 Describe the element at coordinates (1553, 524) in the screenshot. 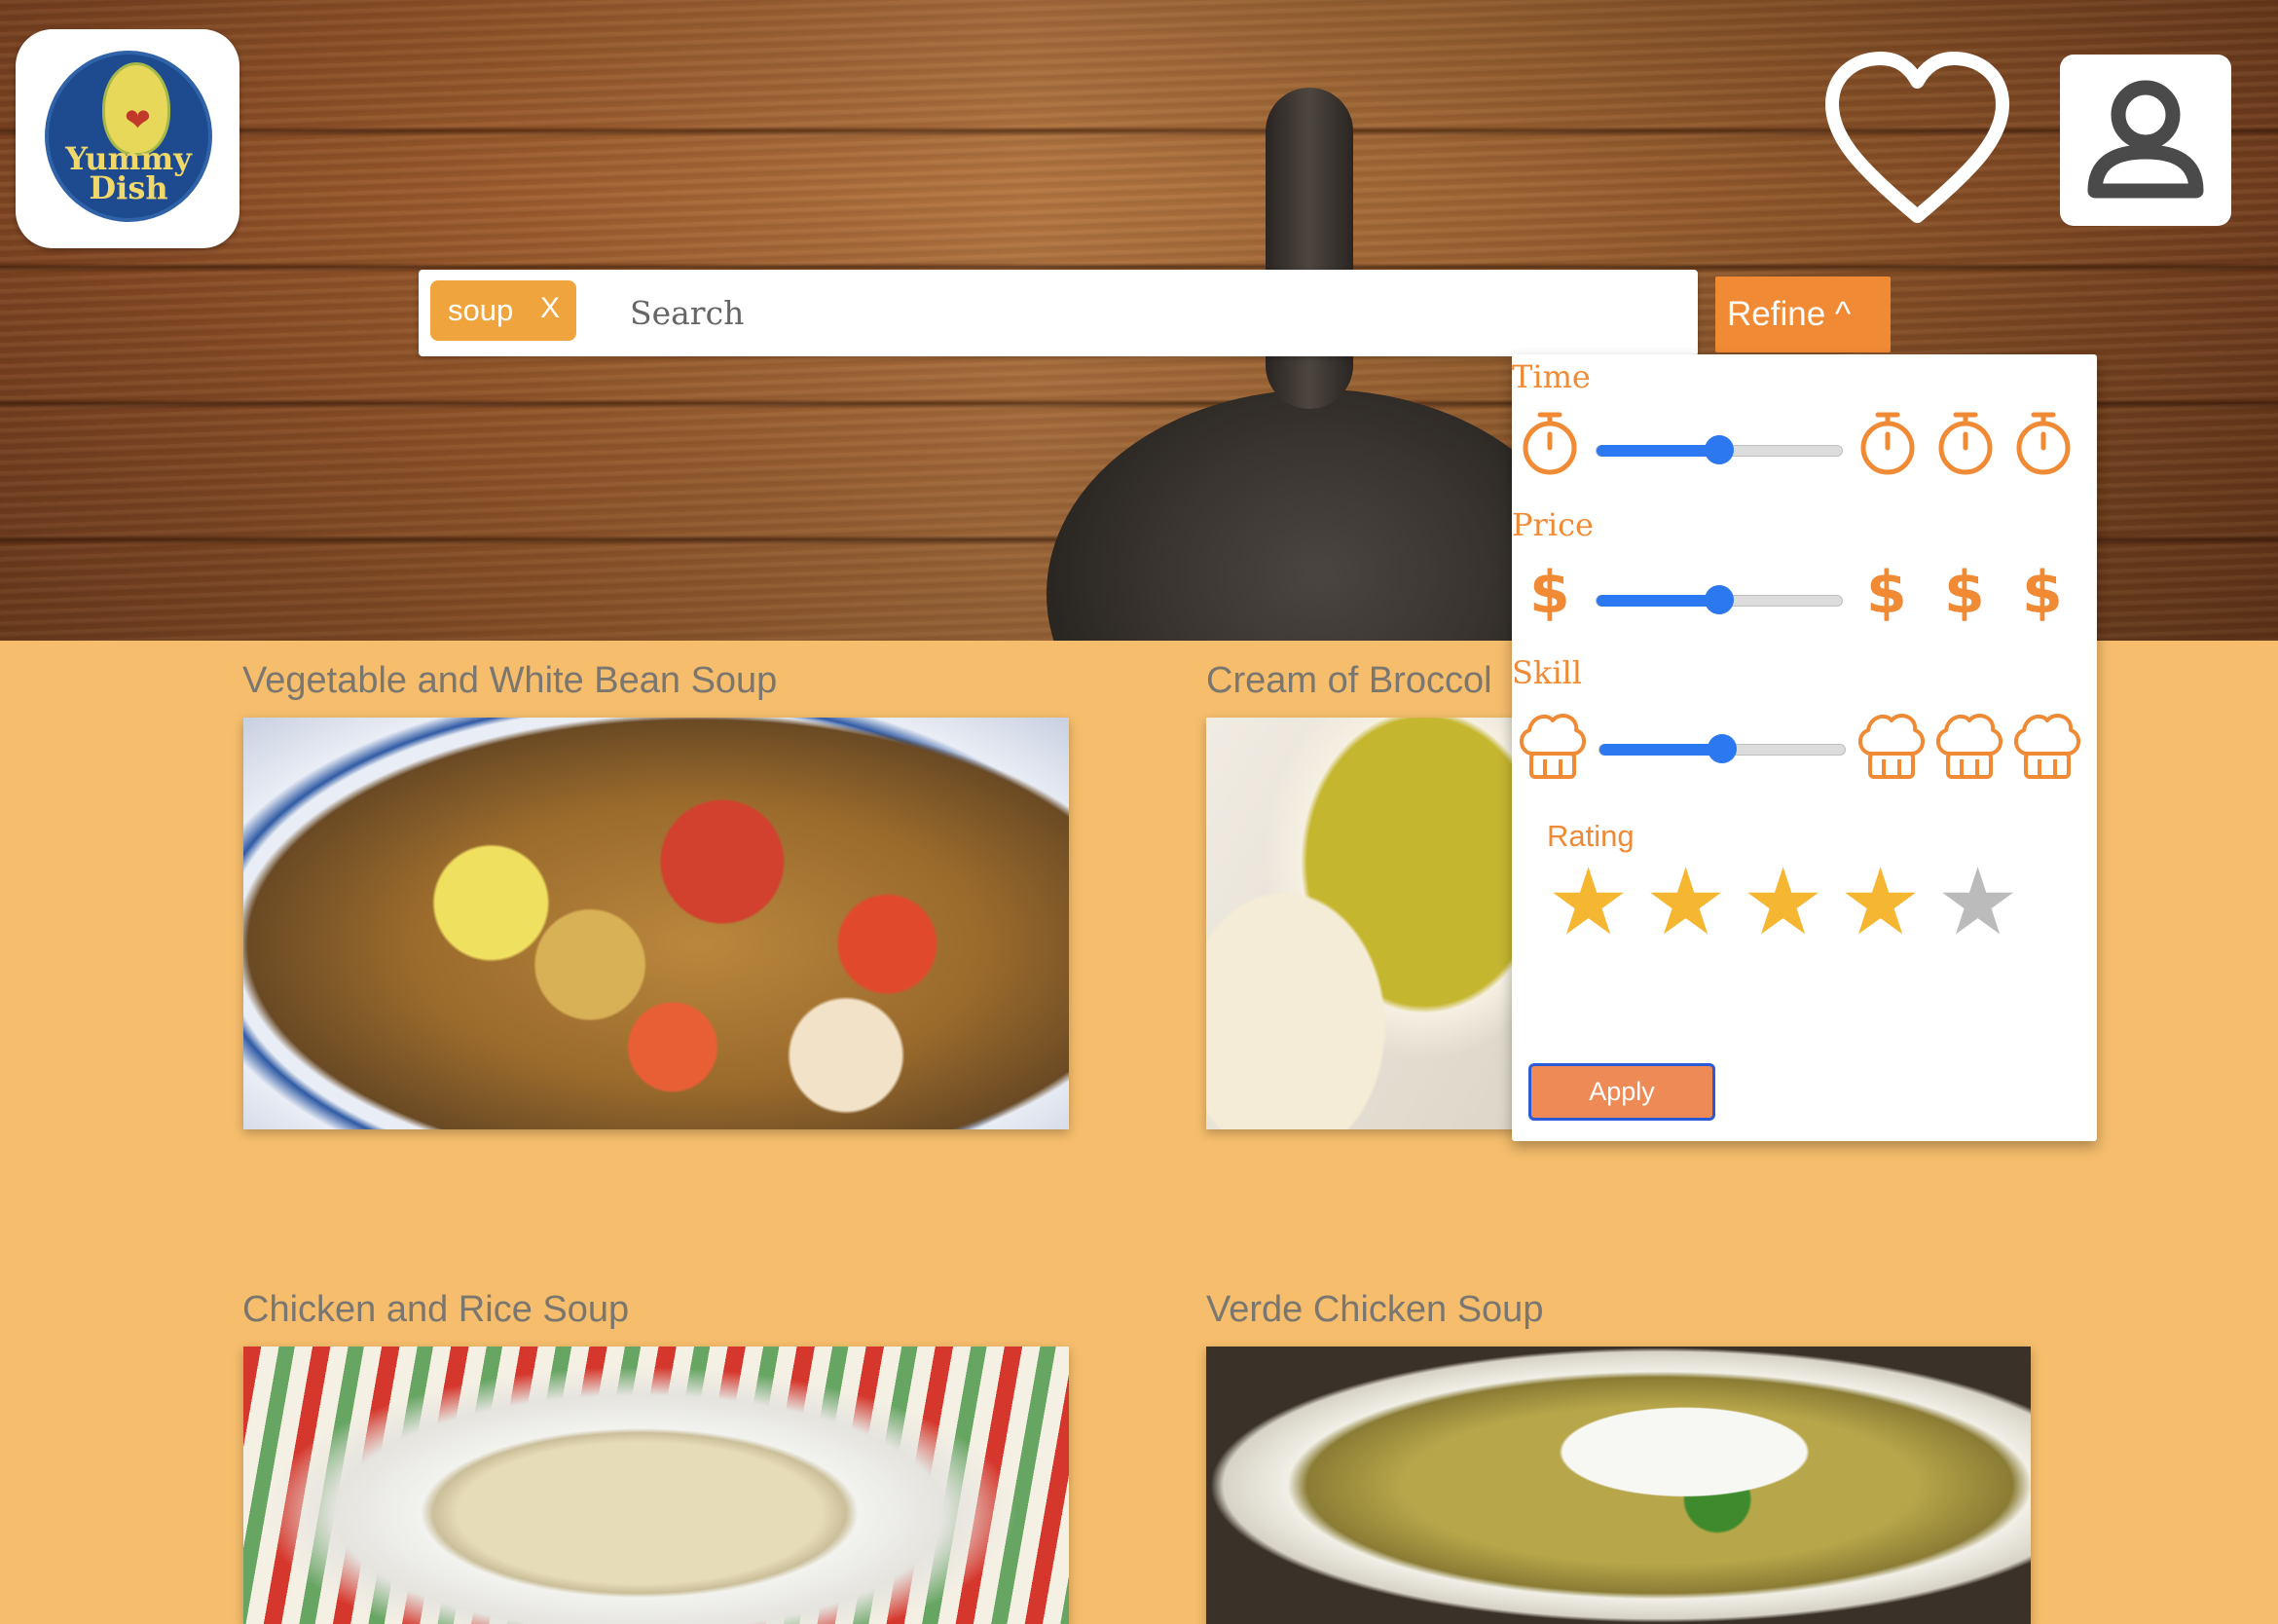

I see `price-label: Price` at that location.